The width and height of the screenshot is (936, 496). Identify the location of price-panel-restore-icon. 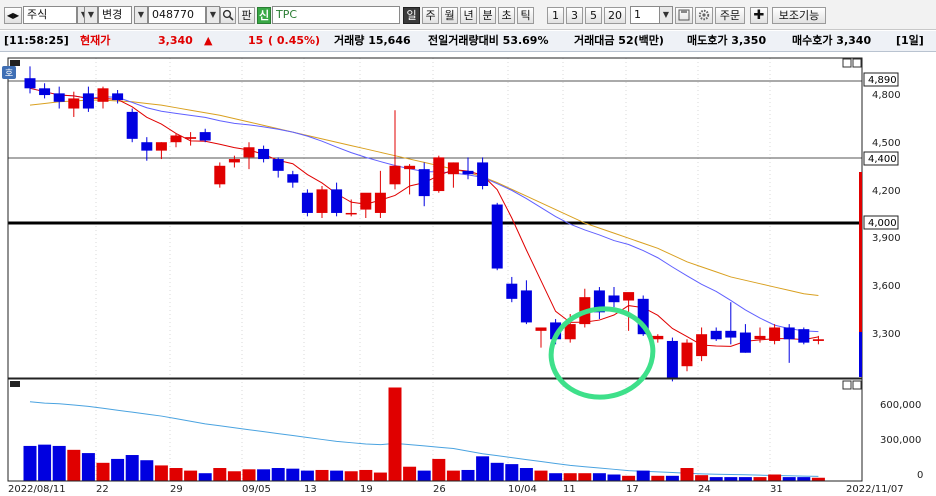
(847, 63).